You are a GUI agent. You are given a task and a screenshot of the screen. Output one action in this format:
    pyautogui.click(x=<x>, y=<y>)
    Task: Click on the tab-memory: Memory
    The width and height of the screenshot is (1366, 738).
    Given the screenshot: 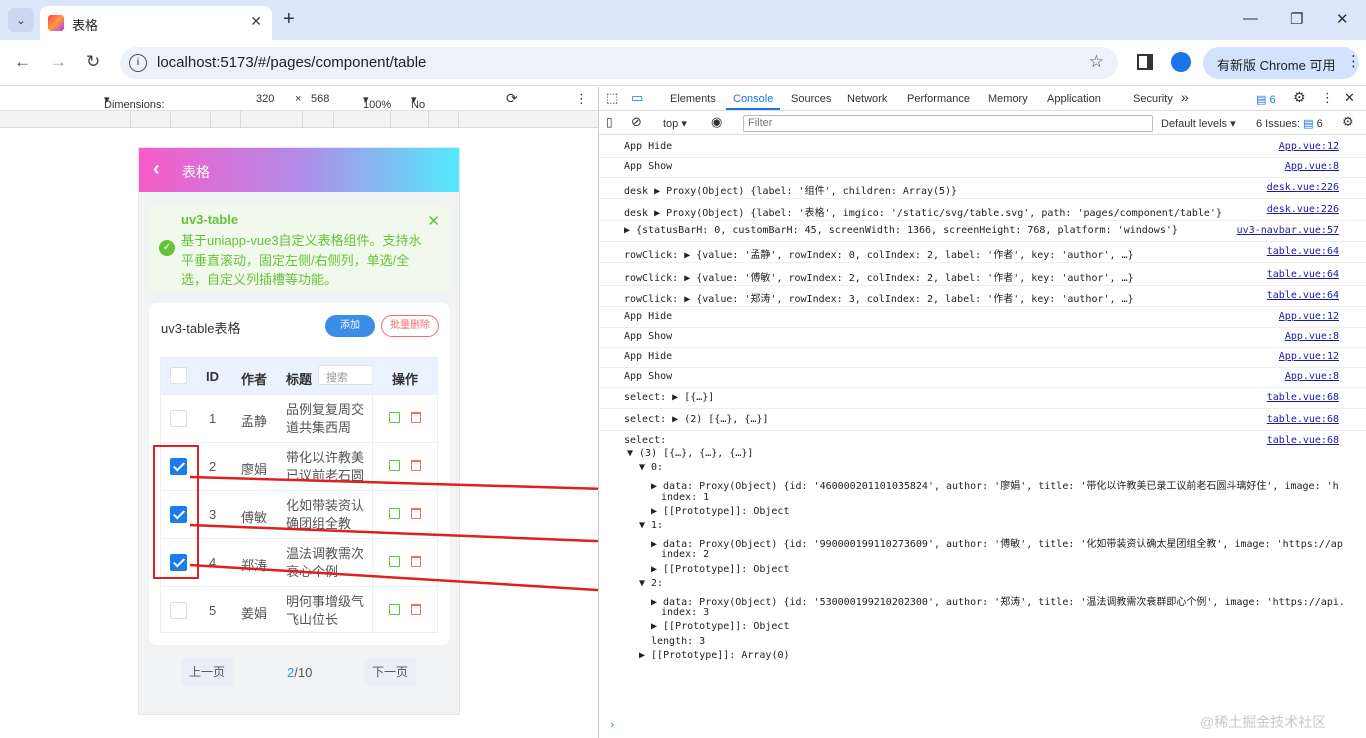 What is the action you would take?
    pyautogui.click(x=1008, y=99)
    